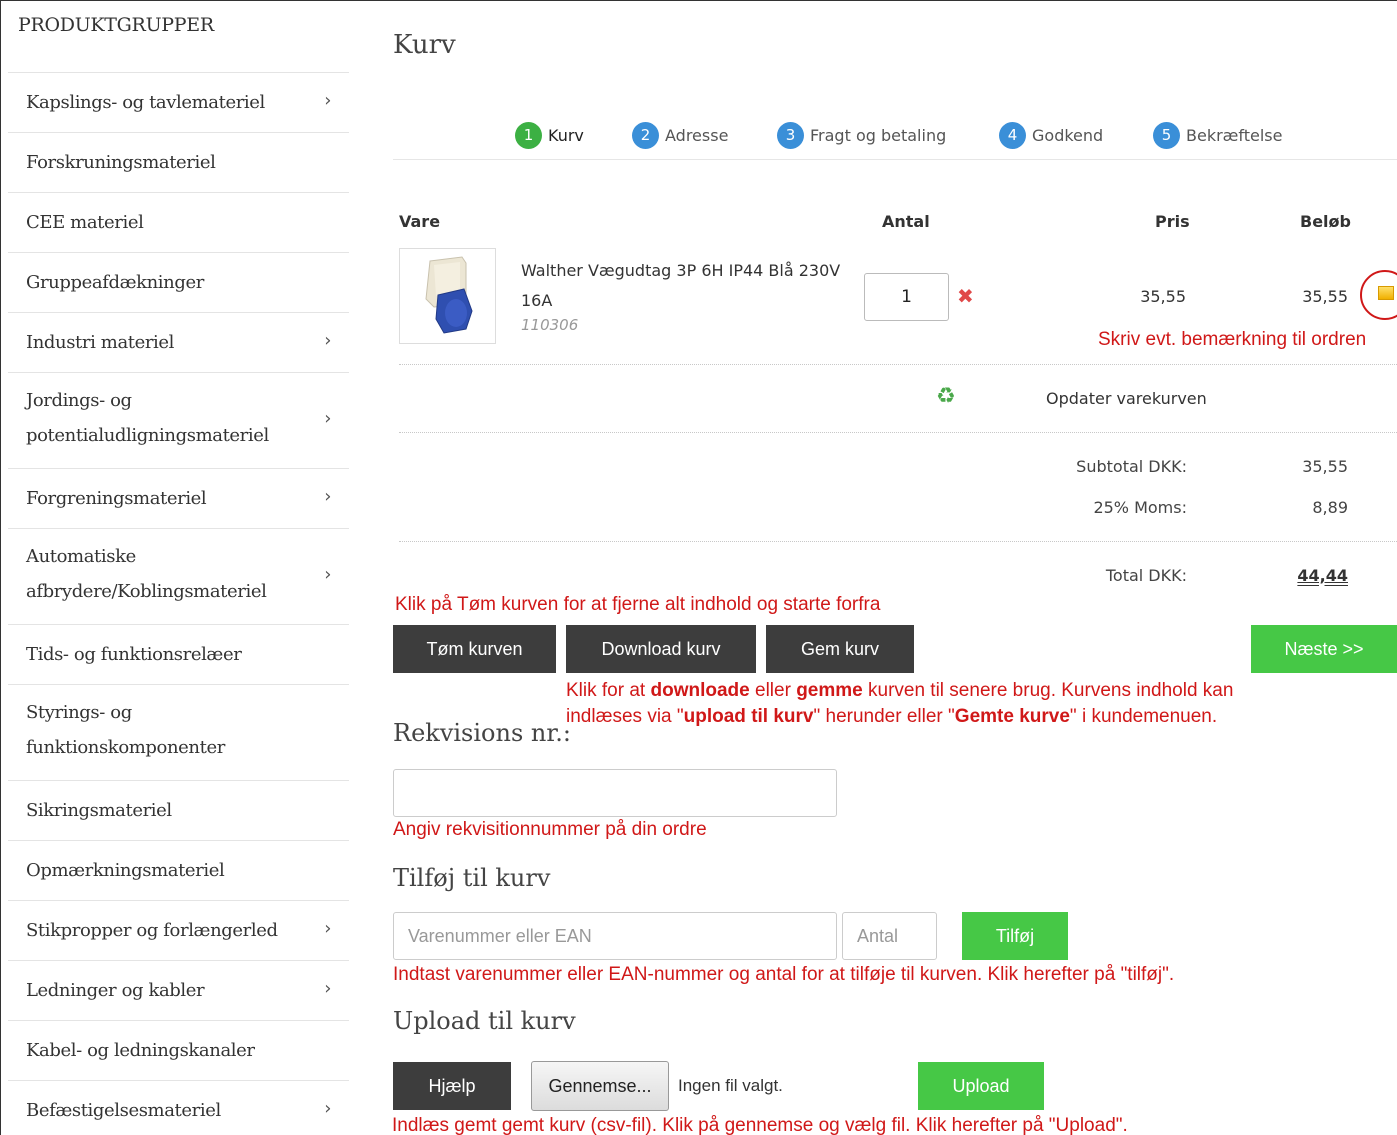 The height and width of the screenshot is (1135, 1397). What do you see at coordinates (1325, 296) in the screenshot?
I see `line-amount: 35,55` at bounding box center [1325, 296].